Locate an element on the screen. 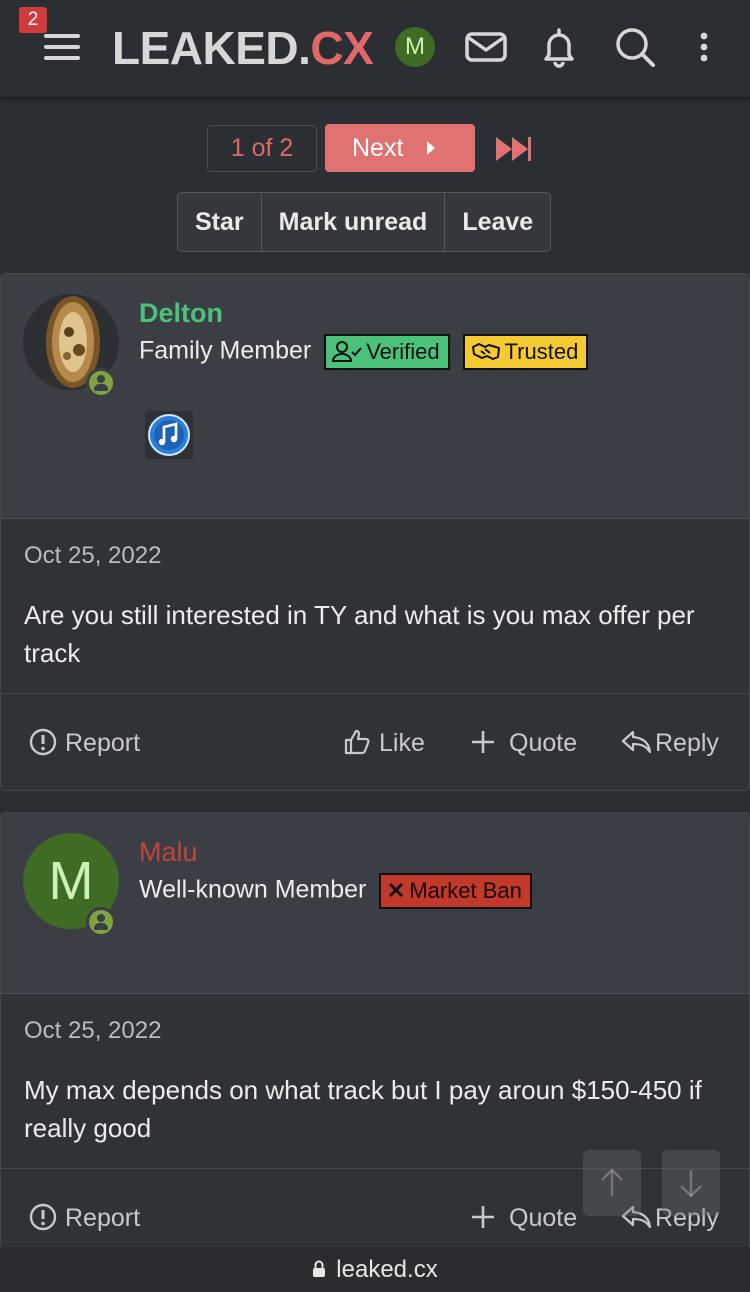  arrow-down-icon is located at coordinates (691, 1184).